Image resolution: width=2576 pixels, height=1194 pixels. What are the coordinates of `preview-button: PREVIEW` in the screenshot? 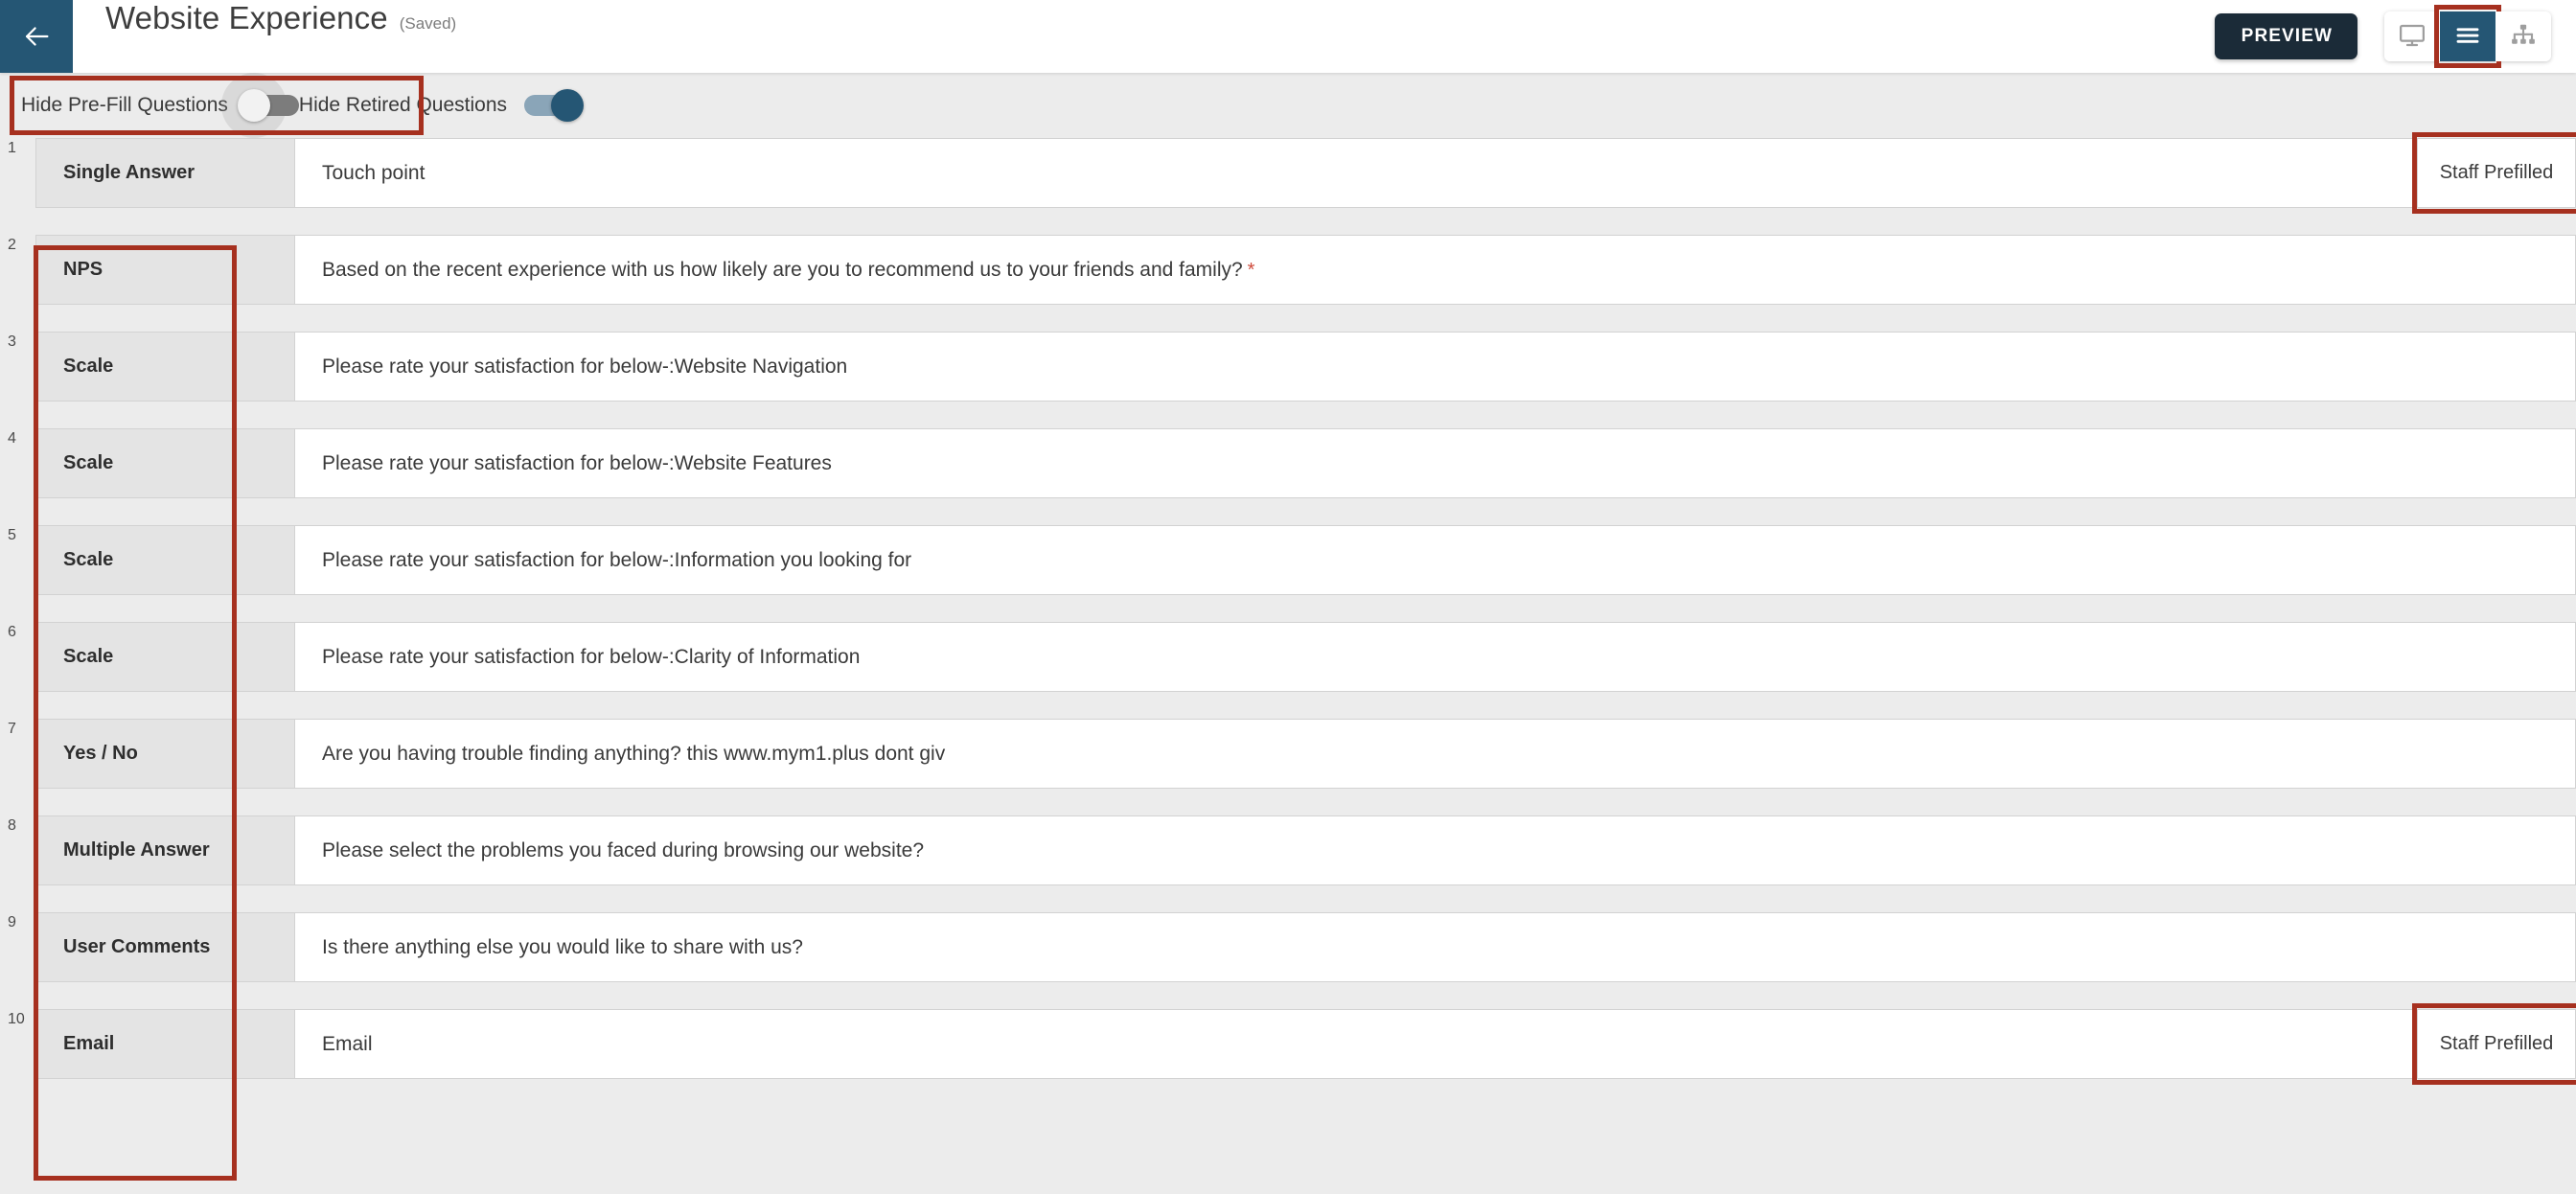 It's located at (2286, 36).